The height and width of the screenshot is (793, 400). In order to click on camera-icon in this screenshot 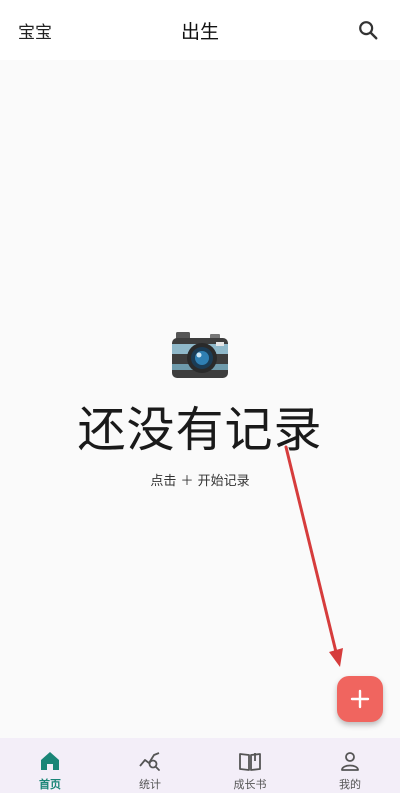, I will do `click(200, 355)`.